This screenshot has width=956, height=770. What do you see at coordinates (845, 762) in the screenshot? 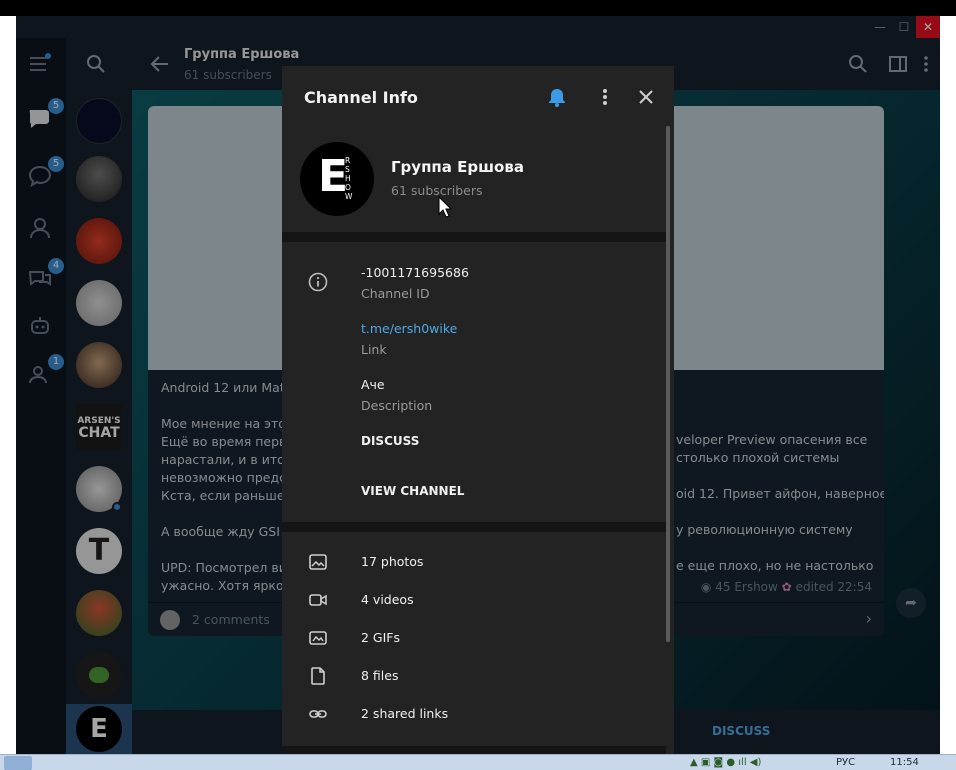
I see `input-language: РУС` at bounding box center [845, 762].